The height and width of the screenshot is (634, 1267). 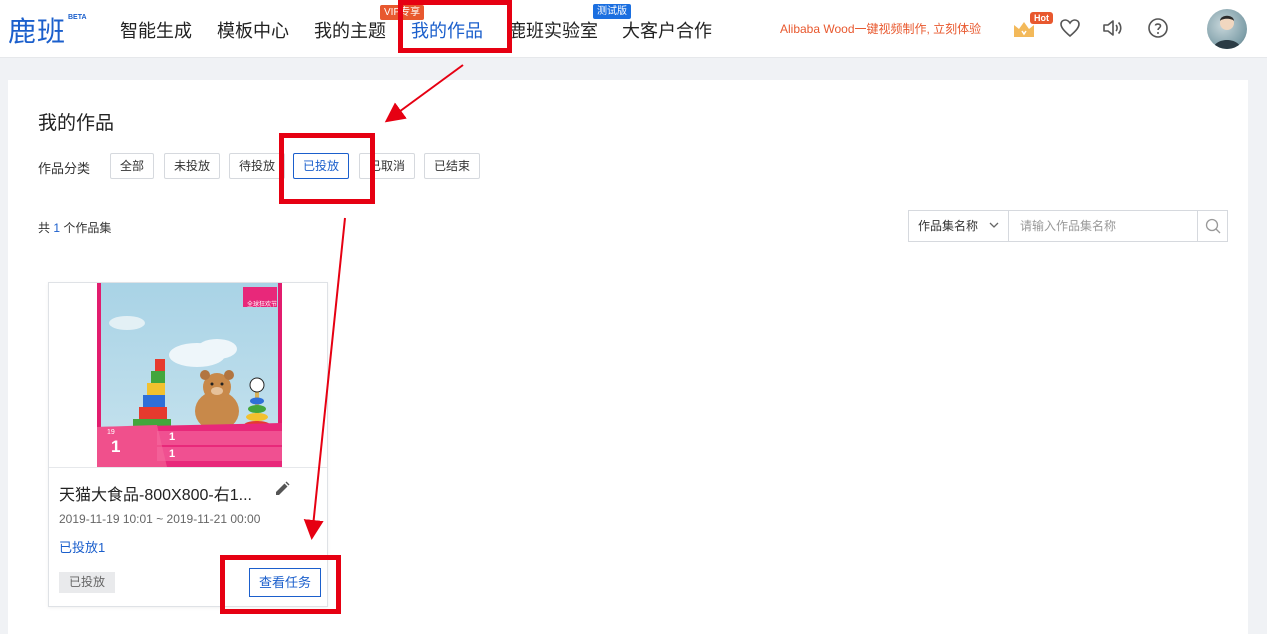 What do you see at coordinates (1227, 29) in the screenshot?
I see `avatar` at bounding box center [1227, 29].